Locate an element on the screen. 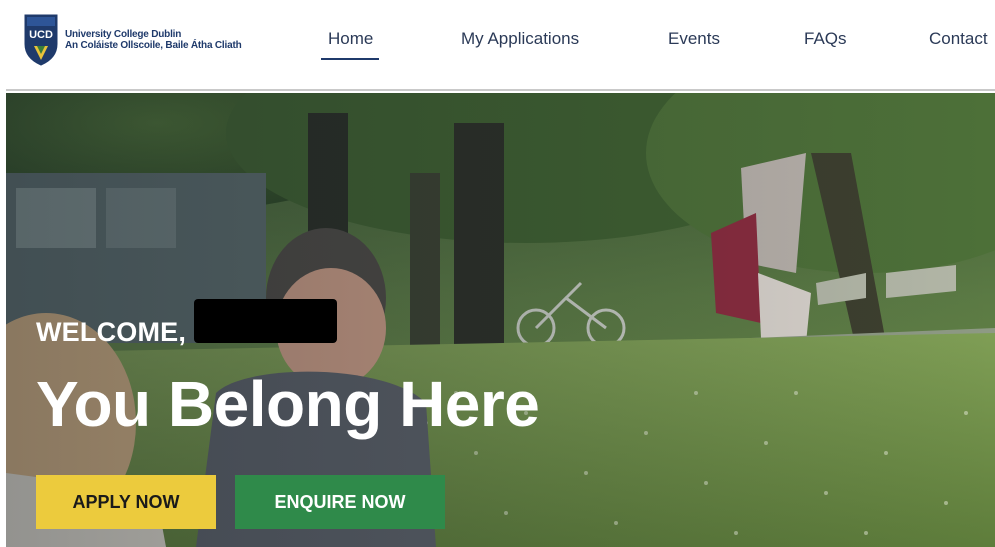 The height and width of the screenshot is (547, 995). nav-item-faqs: FAQs is located at coordinates (825, 45).